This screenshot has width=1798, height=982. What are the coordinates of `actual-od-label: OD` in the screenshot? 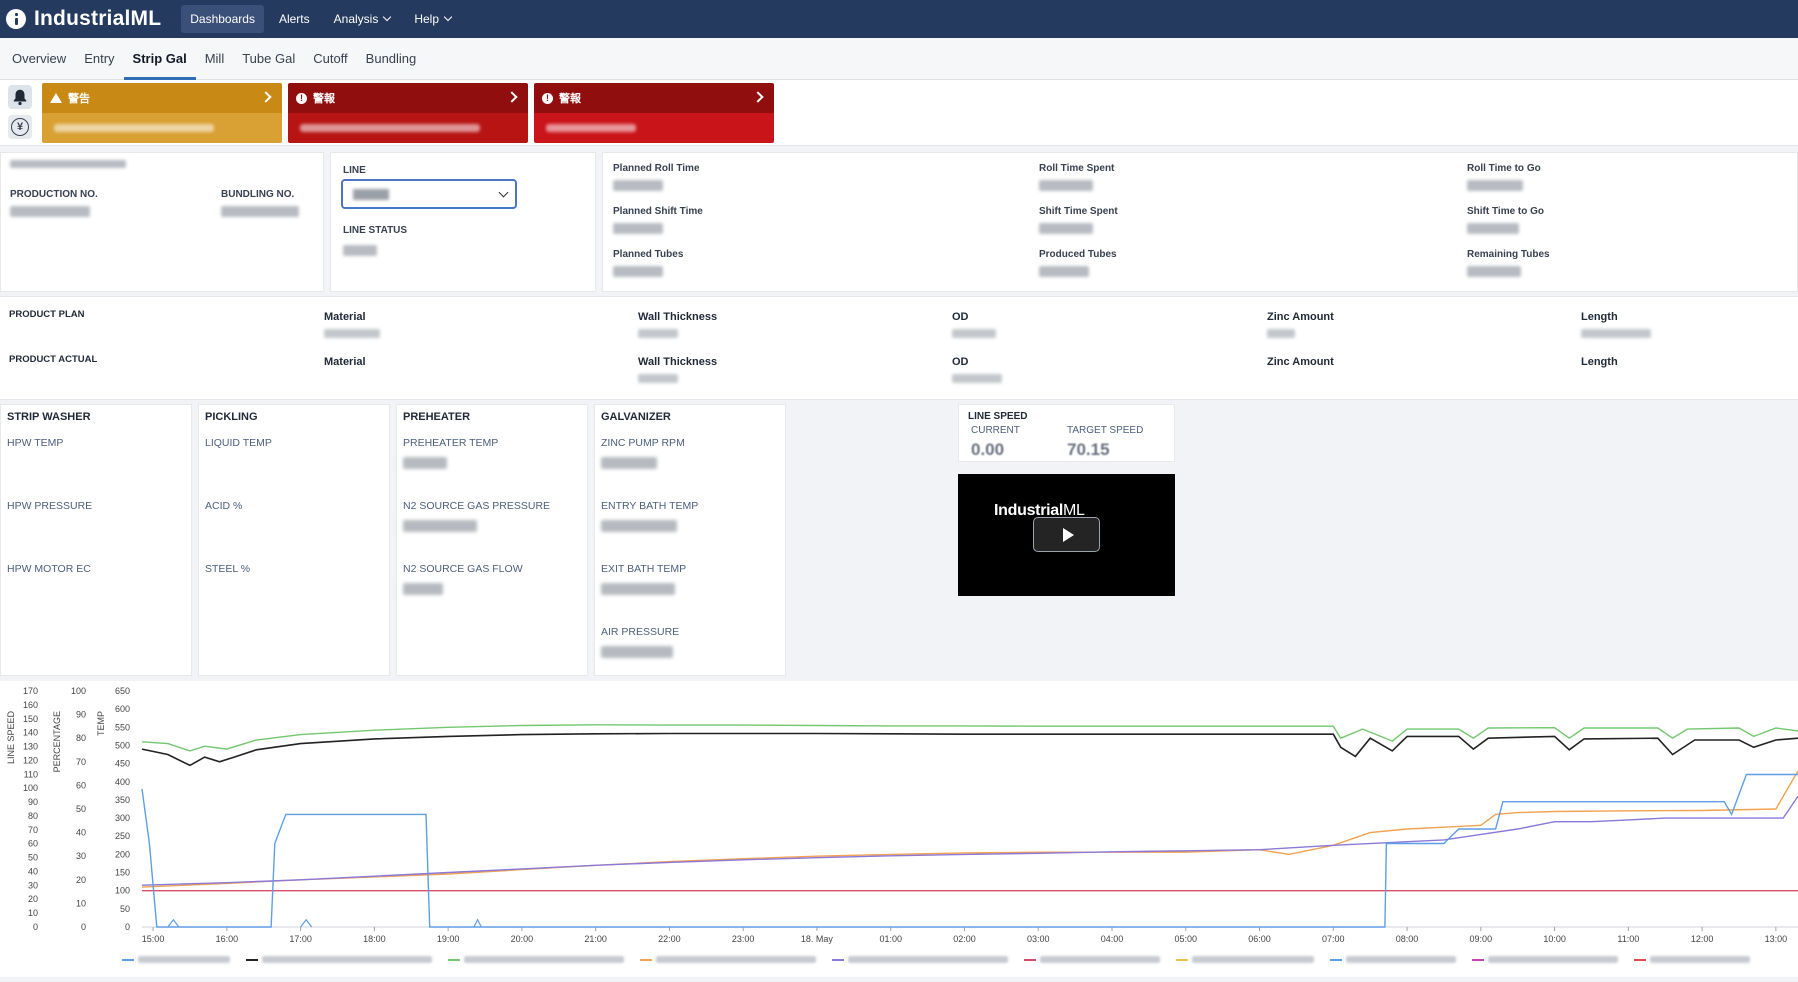 It's located at (960, 362).